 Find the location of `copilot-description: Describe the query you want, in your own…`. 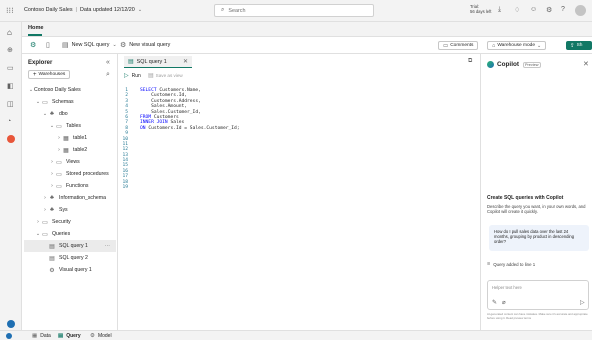

copilot-description: Describe the query you want, in your own… is located at coordinates (536, 209).